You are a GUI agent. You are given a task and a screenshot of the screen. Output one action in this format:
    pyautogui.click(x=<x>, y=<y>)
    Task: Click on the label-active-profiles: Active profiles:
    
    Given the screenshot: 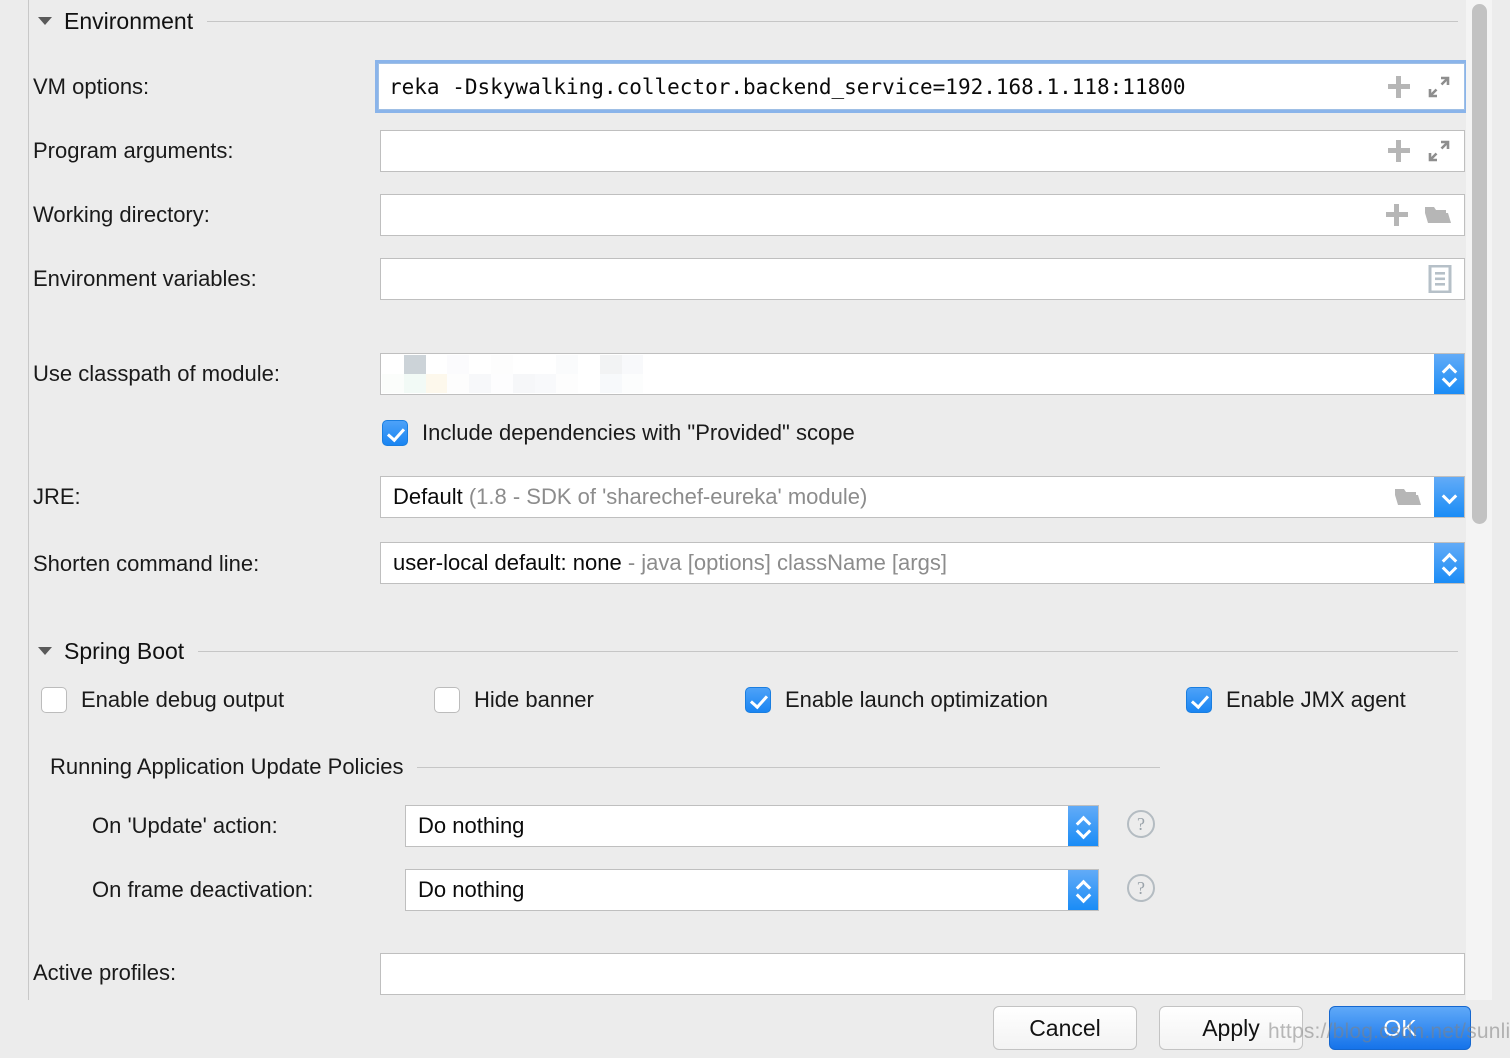 What is the action you would take?
    pyautogui.click(x=105, y=972)
    